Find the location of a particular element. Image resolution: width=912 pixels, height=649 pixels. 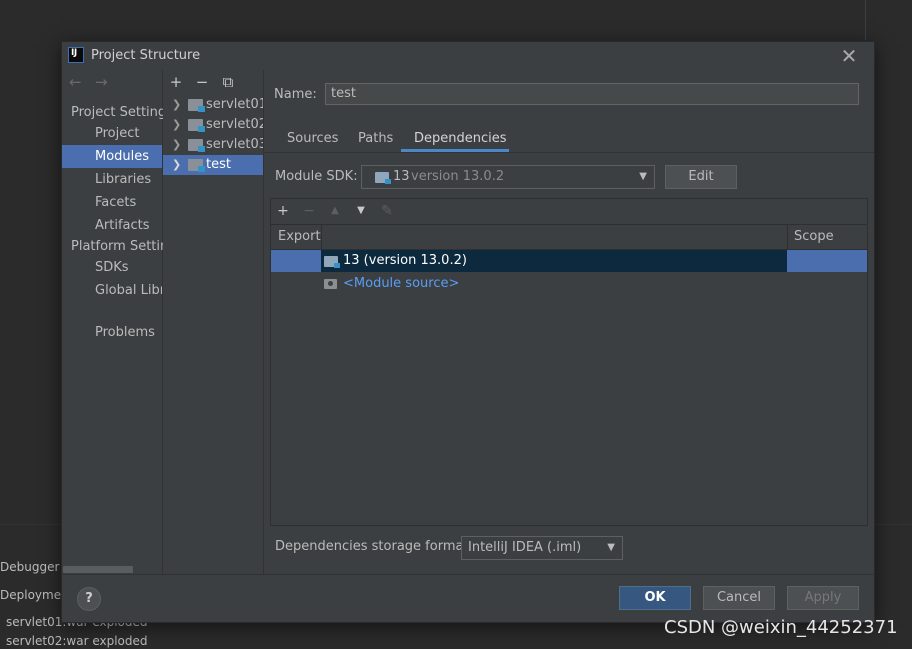

tab-paths: Paths is located at coordinates (375, 139).